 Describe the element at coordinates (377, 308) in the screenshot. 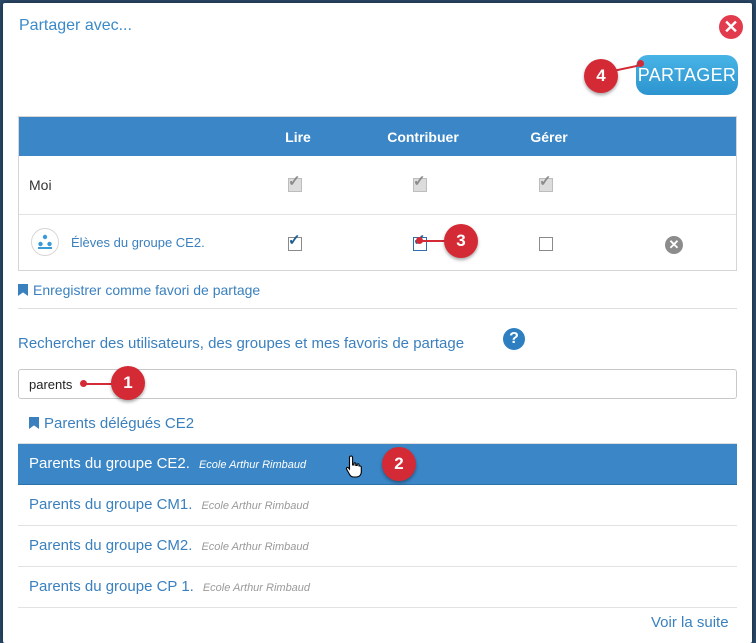

I see `divider` at that location.